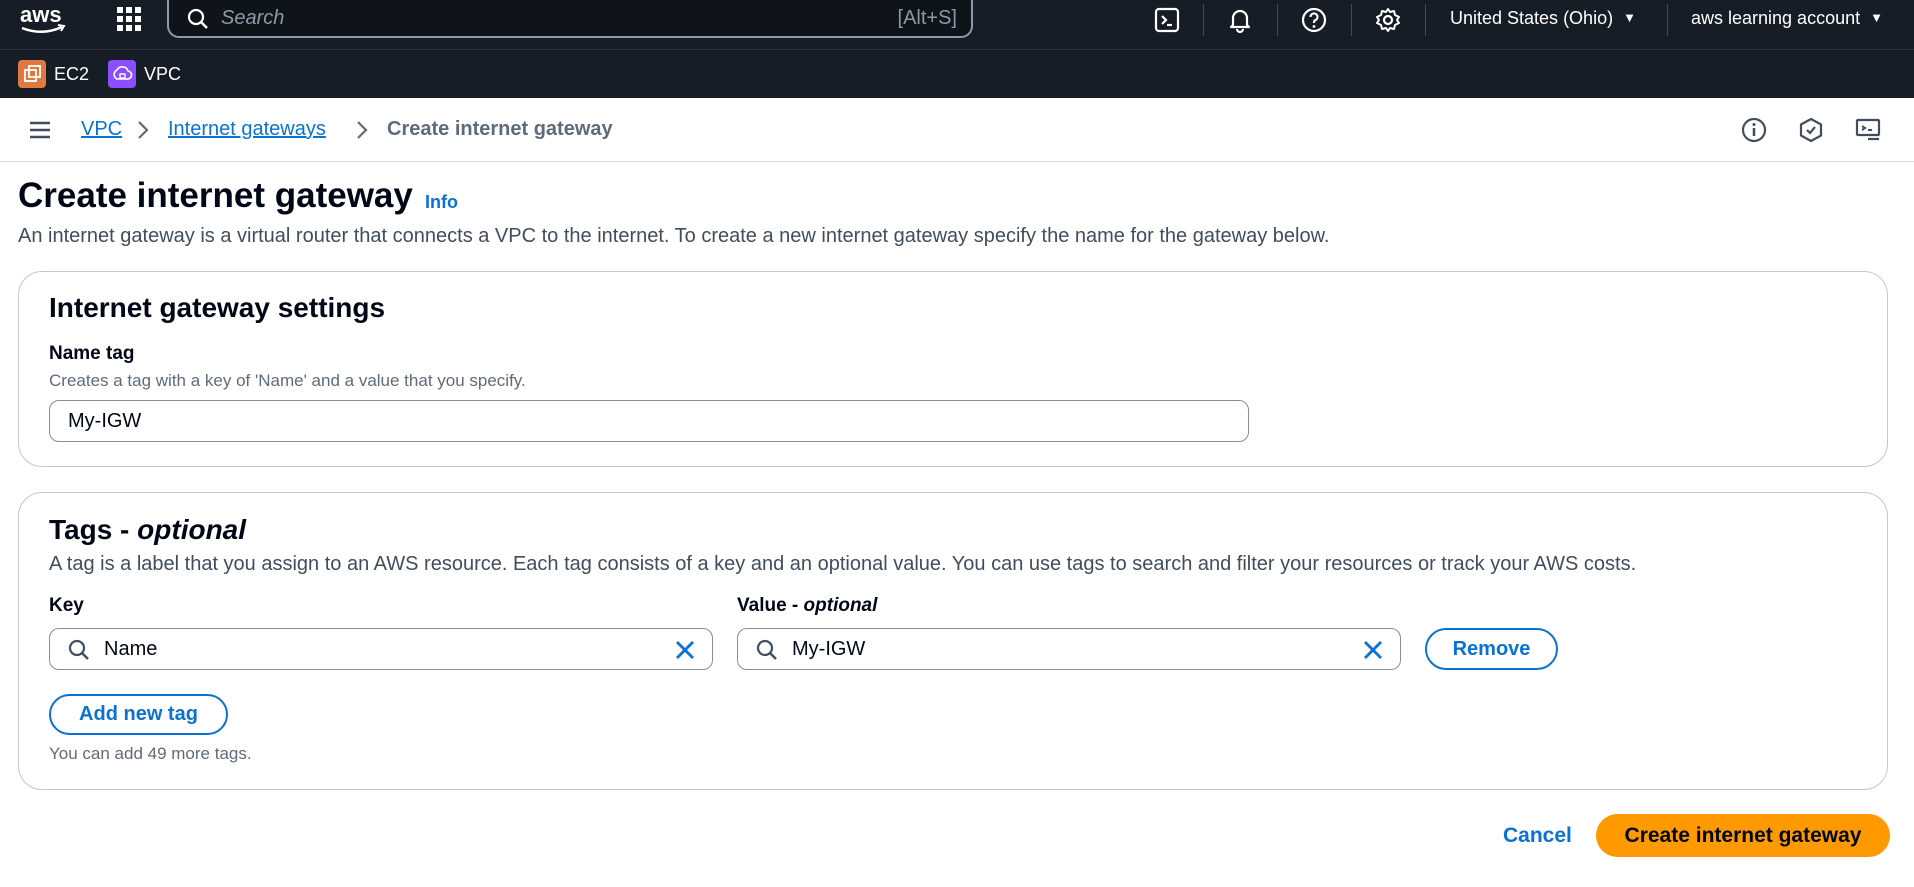 The height and width of the screenshot is (887, 1914). Describe the element at coordinates (163, 73) in the screenshot. I see `service-label: VPC` at that location.